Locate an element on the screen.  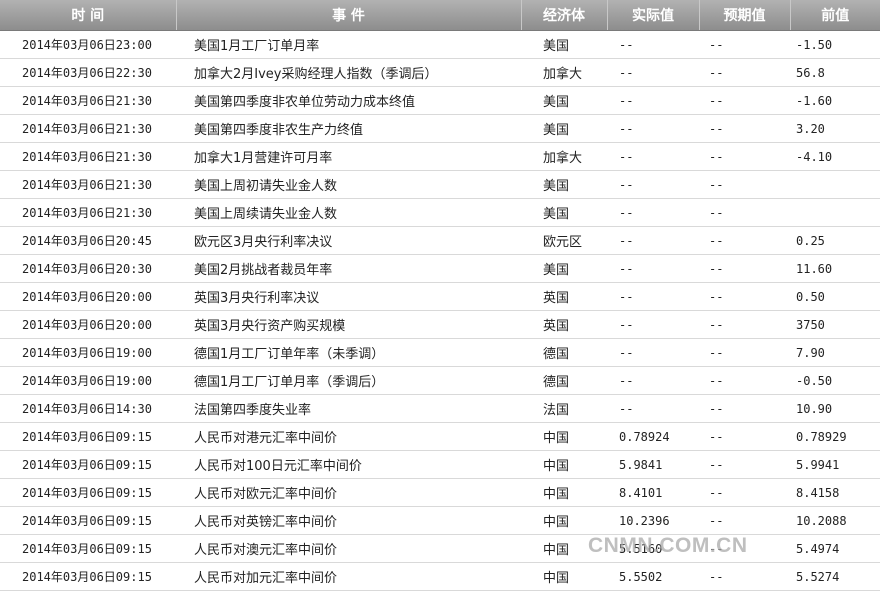
table-row: 2014年03月06日21:30 美国第四季度非农生产力终值 美国 -- -- 3.20 is located at coordinates (440, 128).